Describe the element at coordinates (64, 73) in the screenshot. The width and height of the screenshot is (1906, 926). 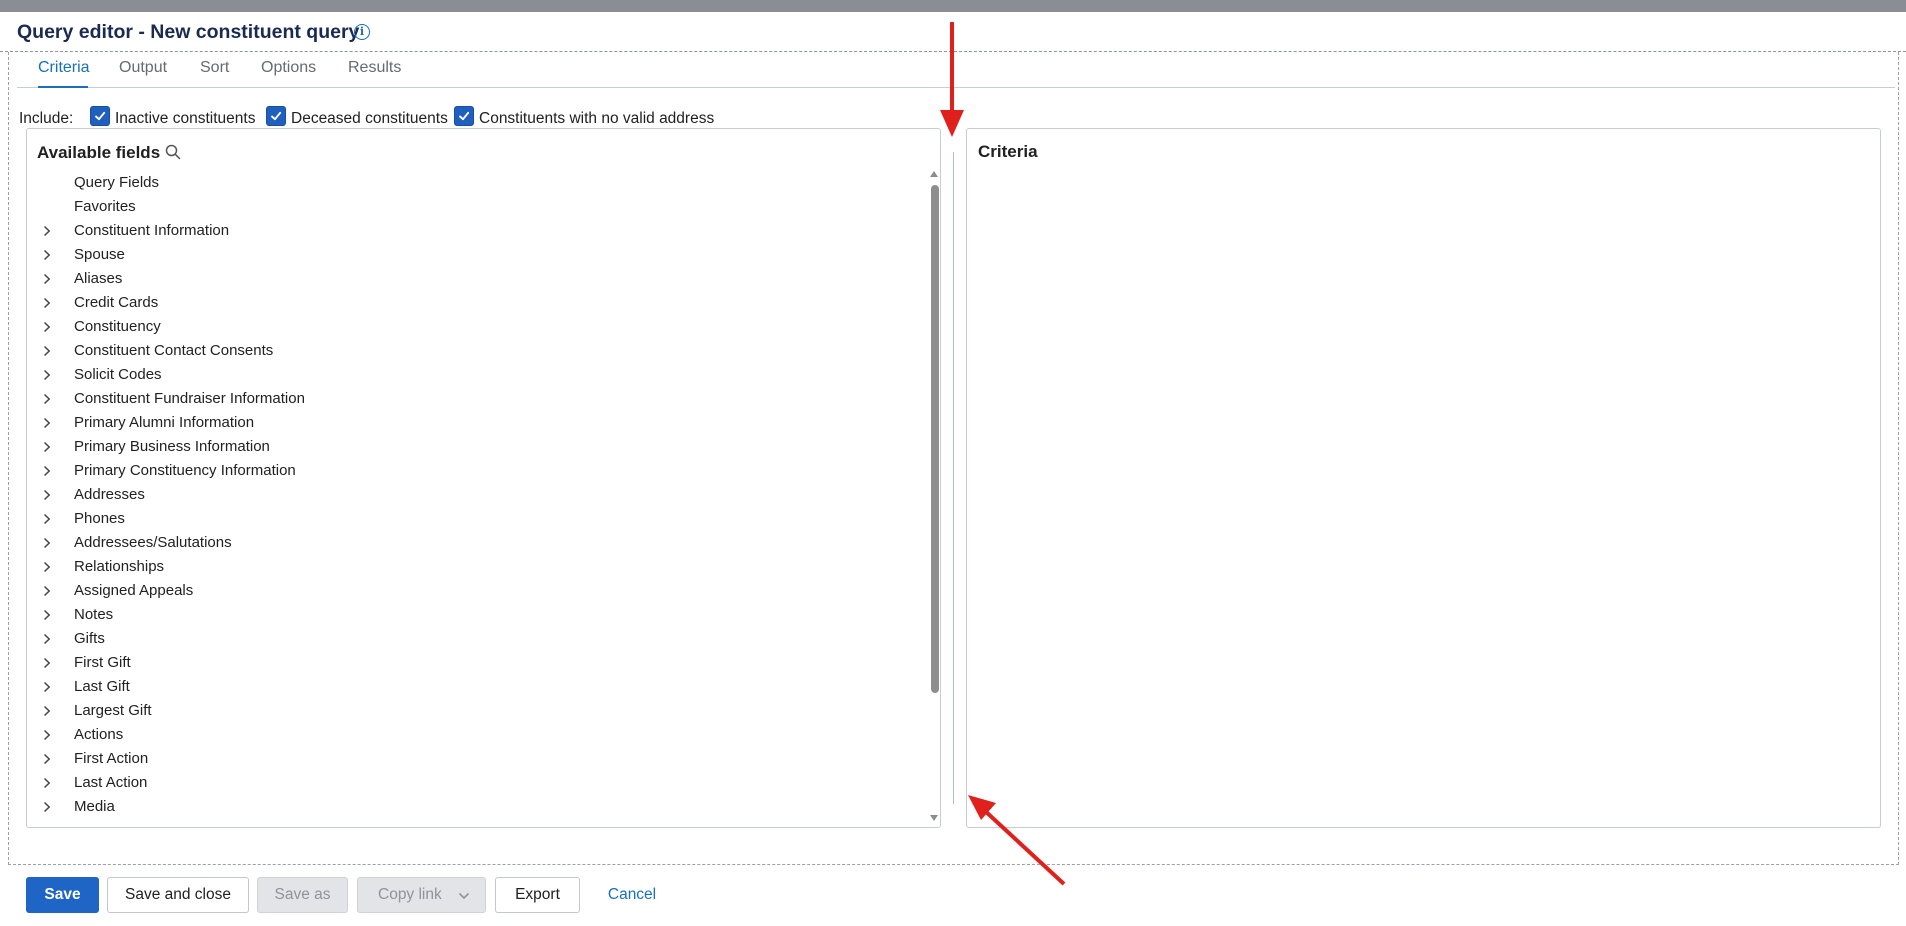
I see `tab-criteria: Criteria` at that location.